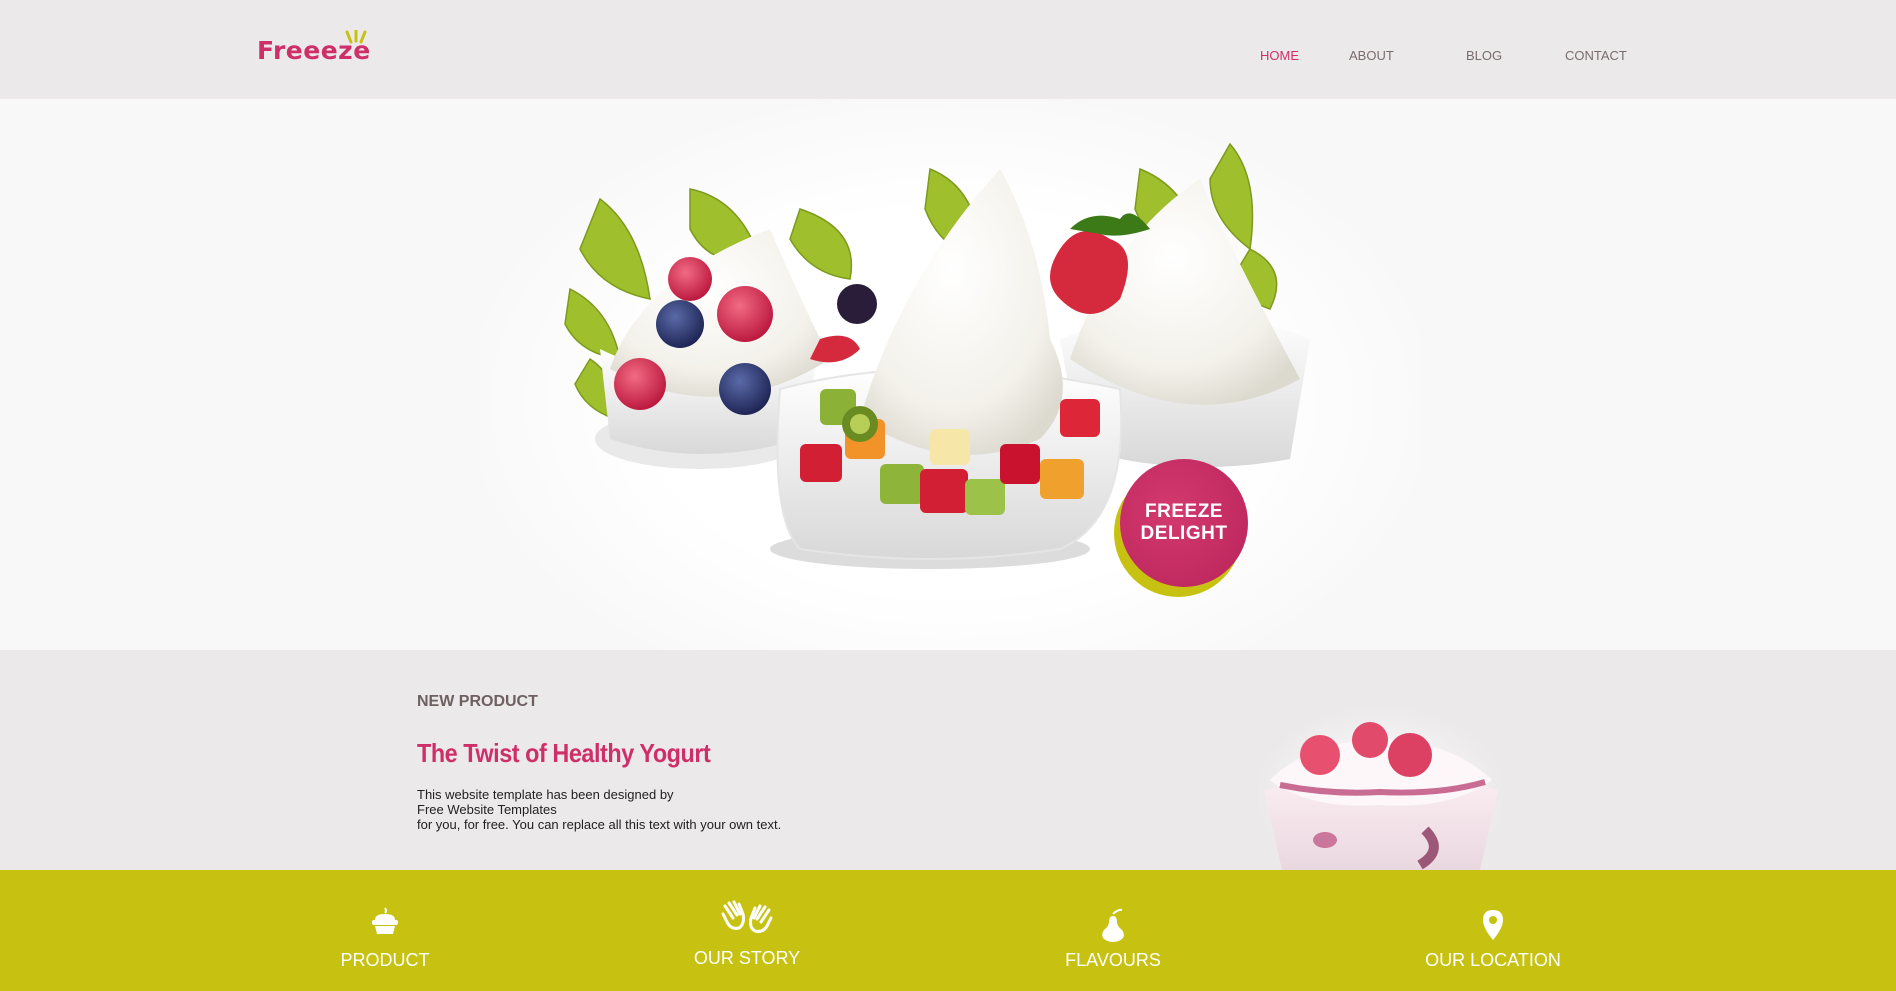 The width and height of the screenshot is (1896, 991). I want to click on nav-home: HOME, so click(1279, 55).